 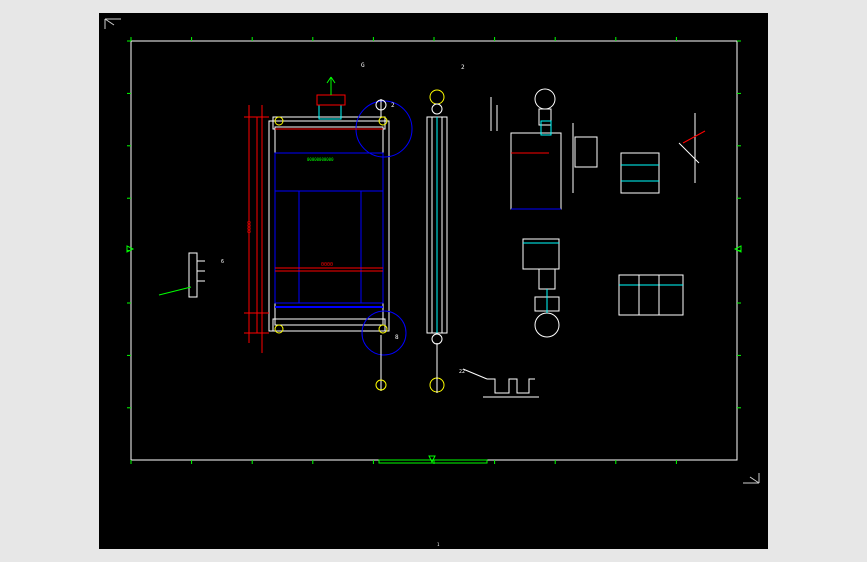 I want to click on center-text: 00000000000, so click(x=320, y=159).